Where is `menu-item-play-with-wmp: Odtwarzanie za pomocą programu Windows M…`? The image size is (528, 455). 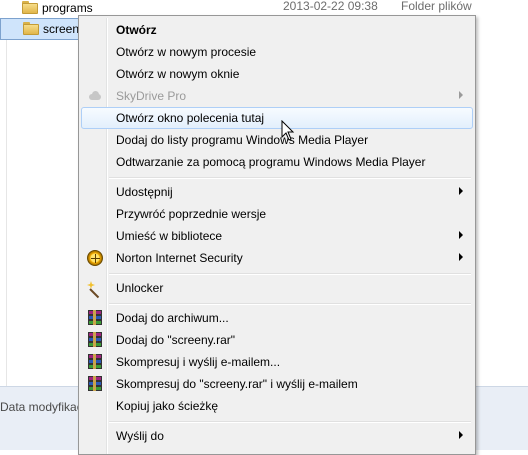 menu-item-play-with-wmp: Odtwarzanie za pomocą programu Windows M… is located at coordinates (277, 162).